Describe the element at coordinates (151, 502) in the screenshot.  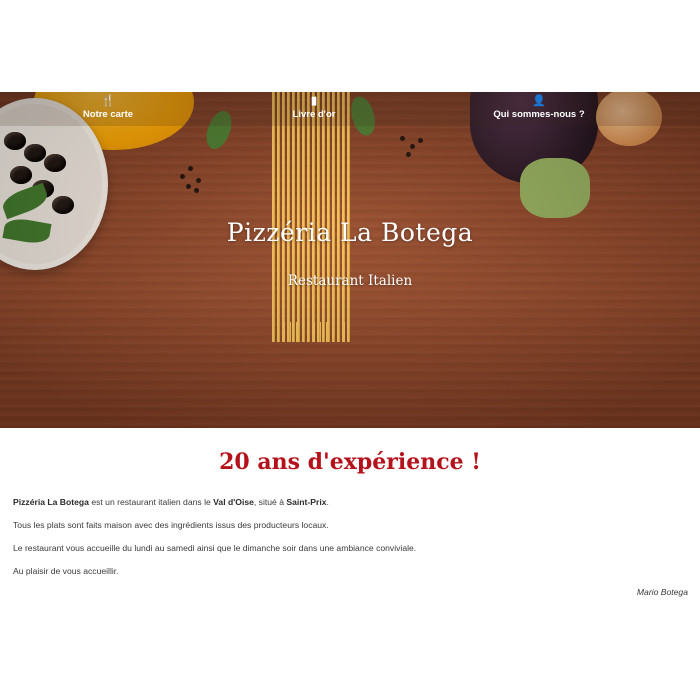
I see `intro-text-1: est un restaurant italien dans le` at that location.